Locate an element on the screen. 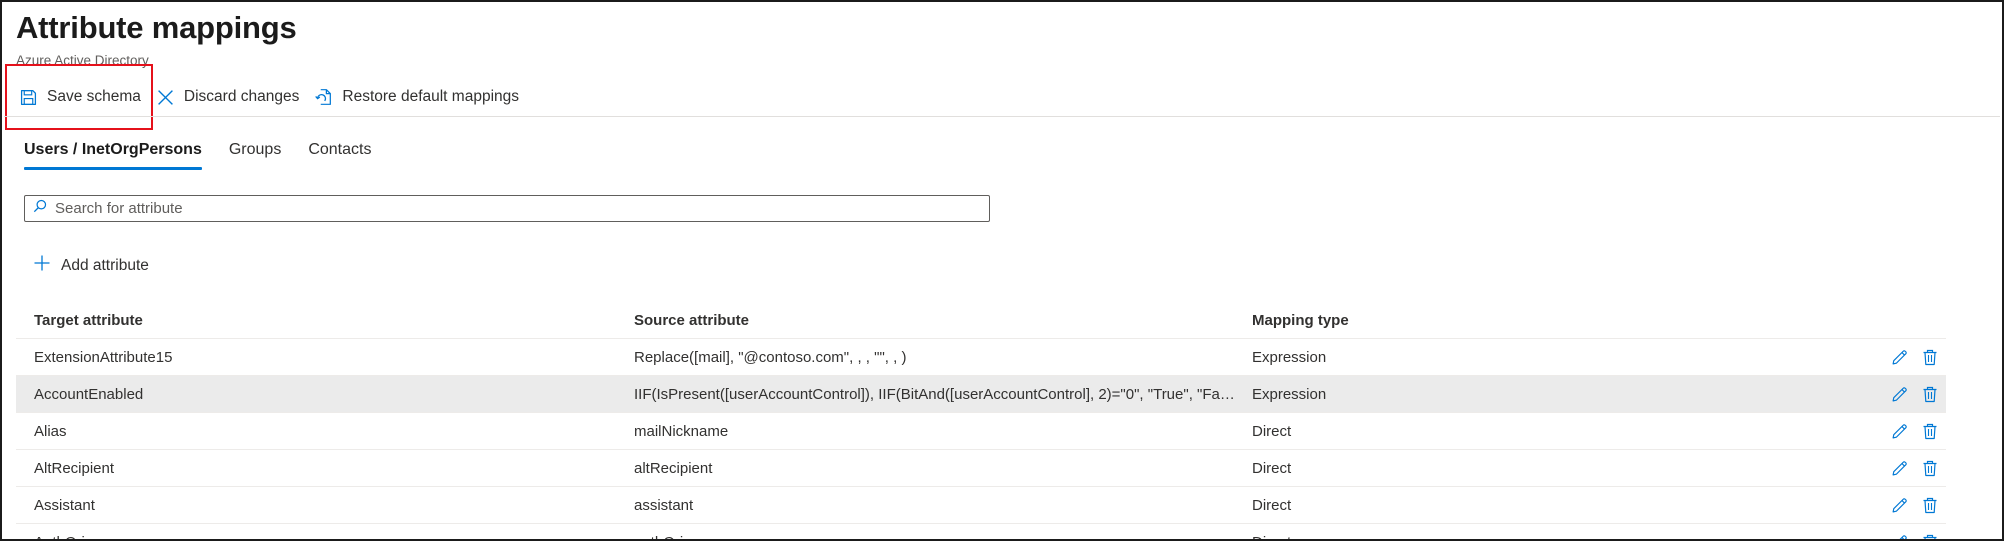 Image resolution: width=2004 pixels, height=541 pixels. plus-icon is located at coordinates (42, 265).